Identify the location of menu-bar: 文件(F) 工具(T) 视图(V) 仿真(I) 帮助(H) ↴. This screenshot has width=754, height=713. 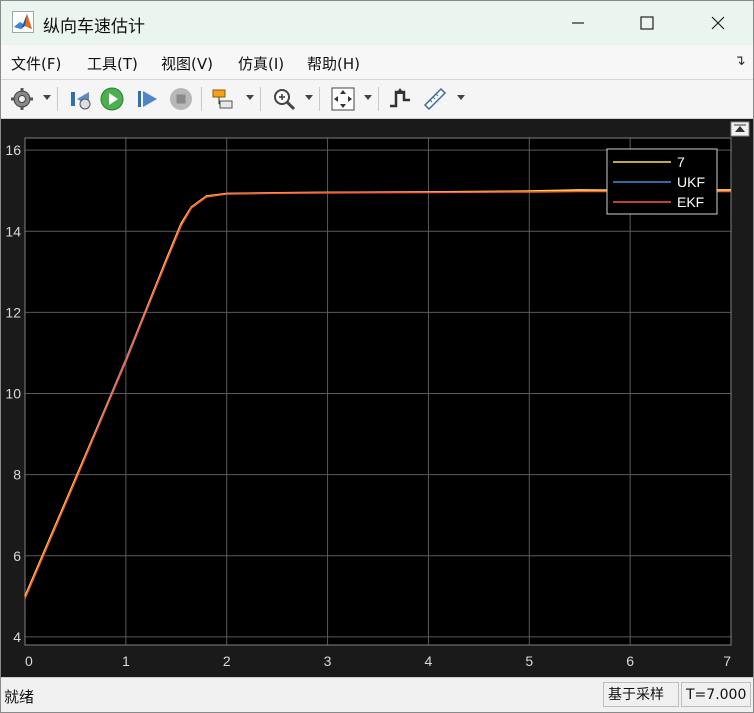
(377, 62).